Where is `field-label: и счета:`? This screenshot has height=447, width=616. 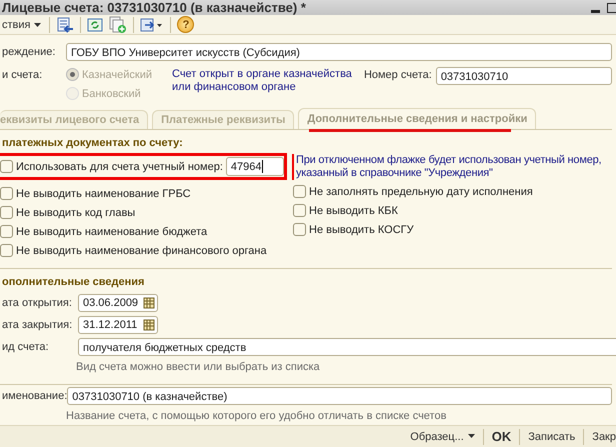 field-label: и счета: is located at coordinates (22, 75).